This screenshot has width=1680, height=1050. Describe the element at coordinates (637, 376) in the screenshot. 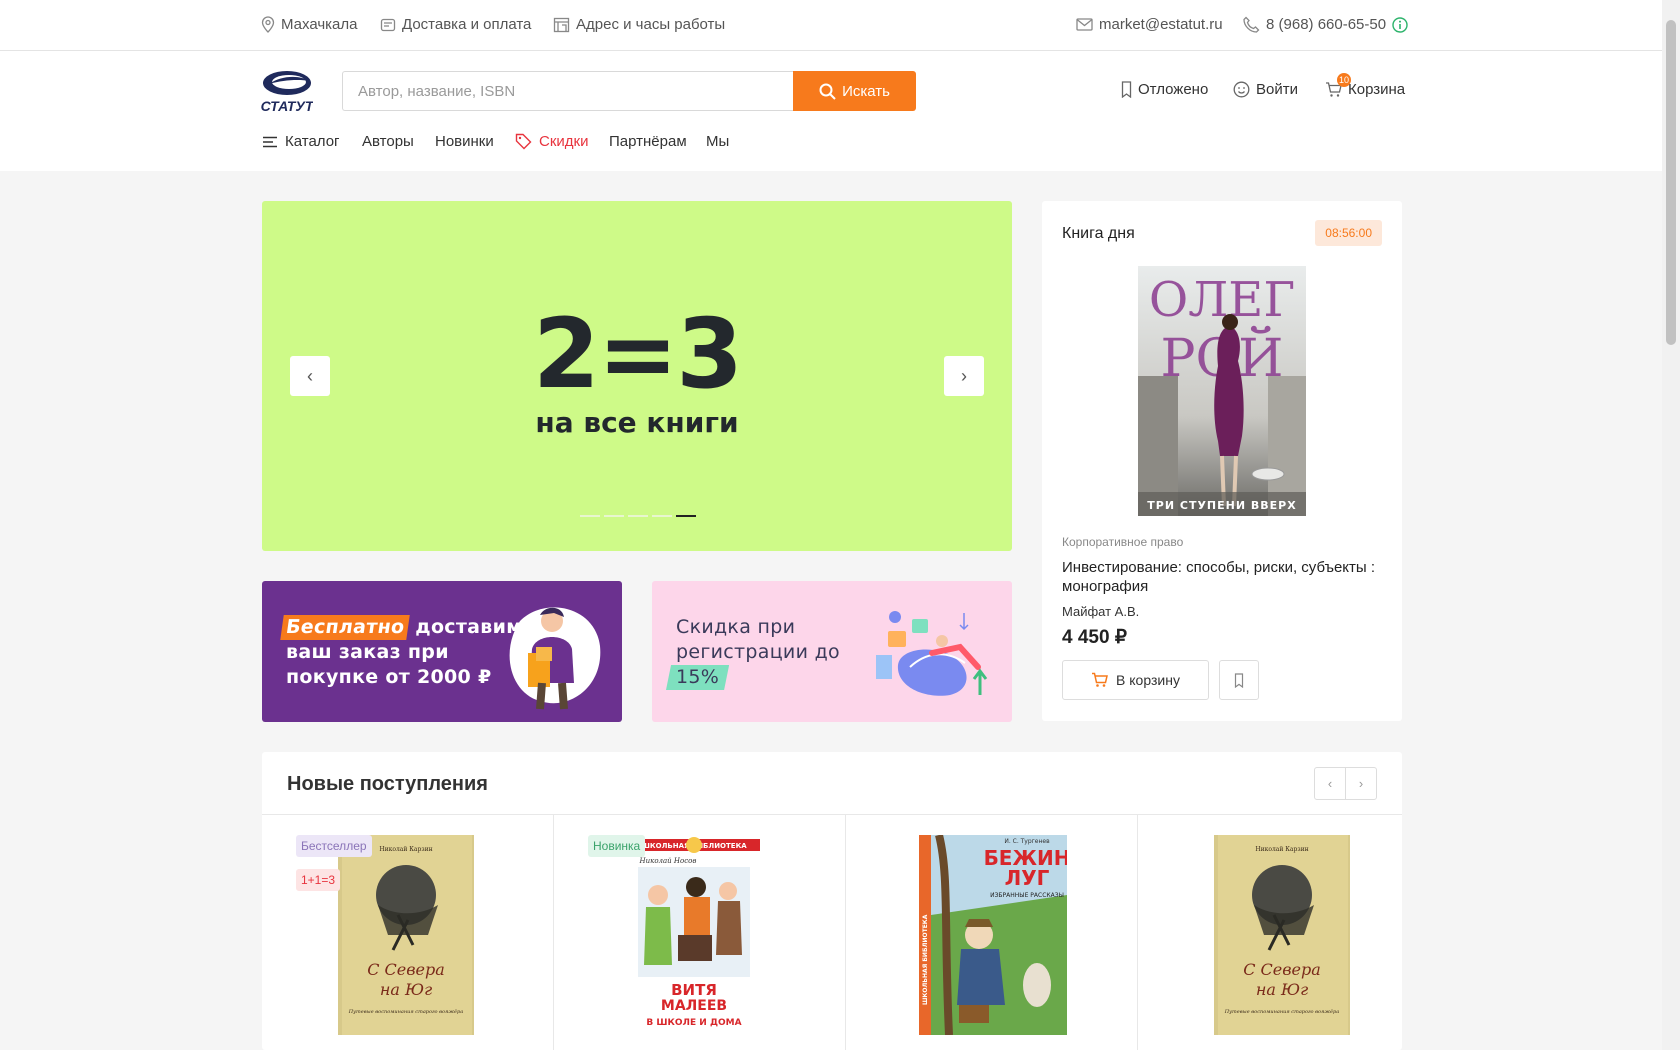

I see `hero-banner: 2=3 на все книги ‹ ›` at that location.